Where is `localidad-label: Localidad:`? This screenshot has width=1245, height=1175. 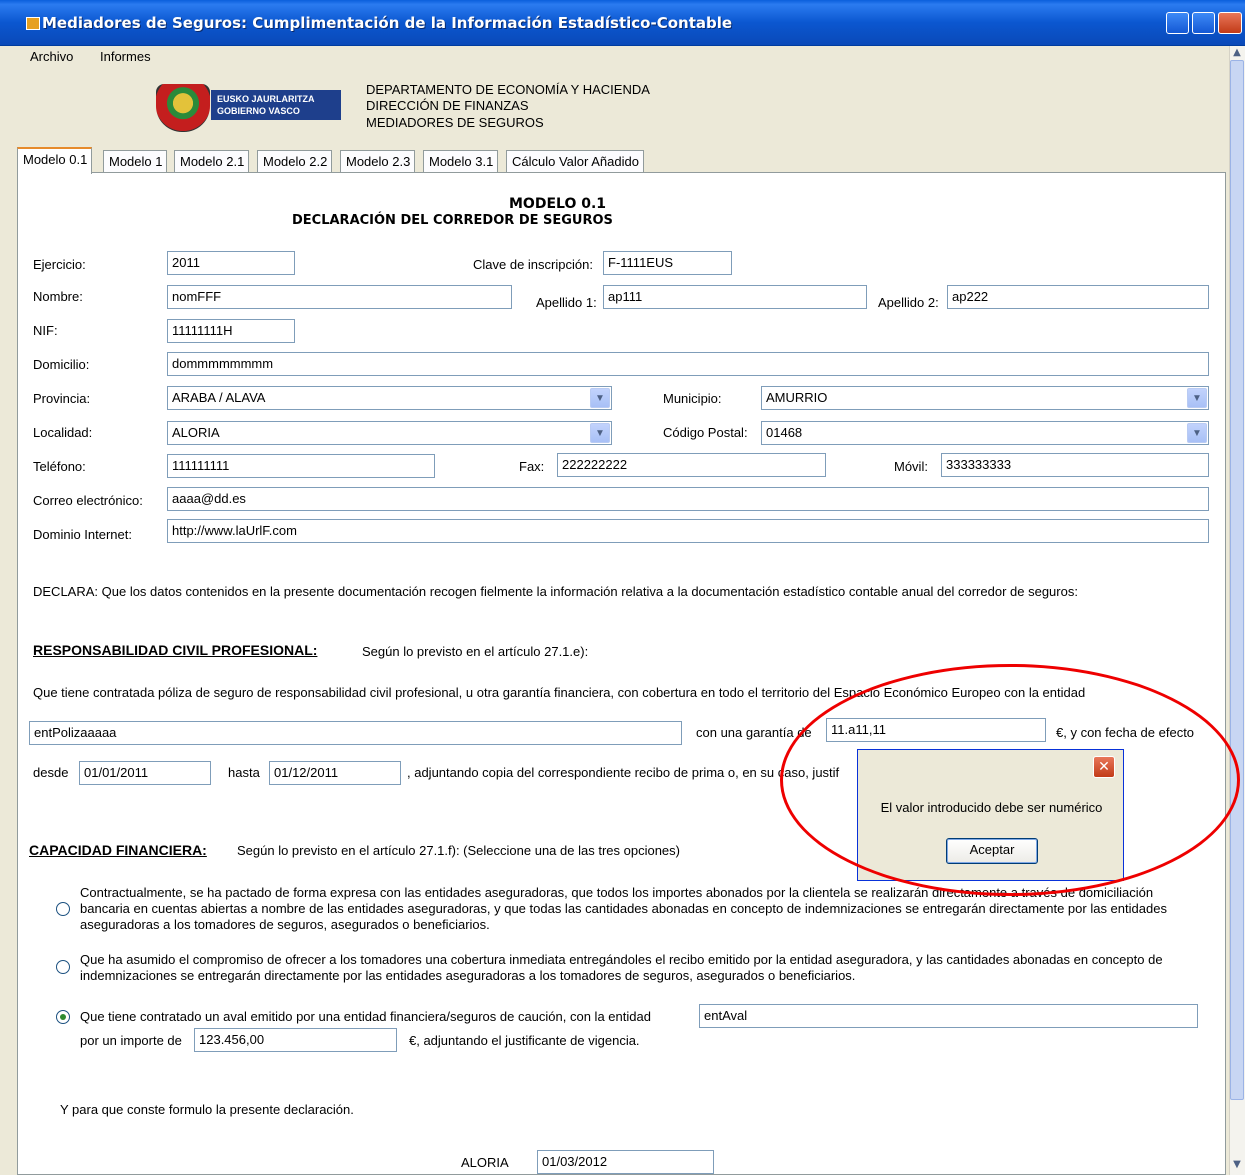
localidad-label: Localidad: is located at coordinates (63, 432).